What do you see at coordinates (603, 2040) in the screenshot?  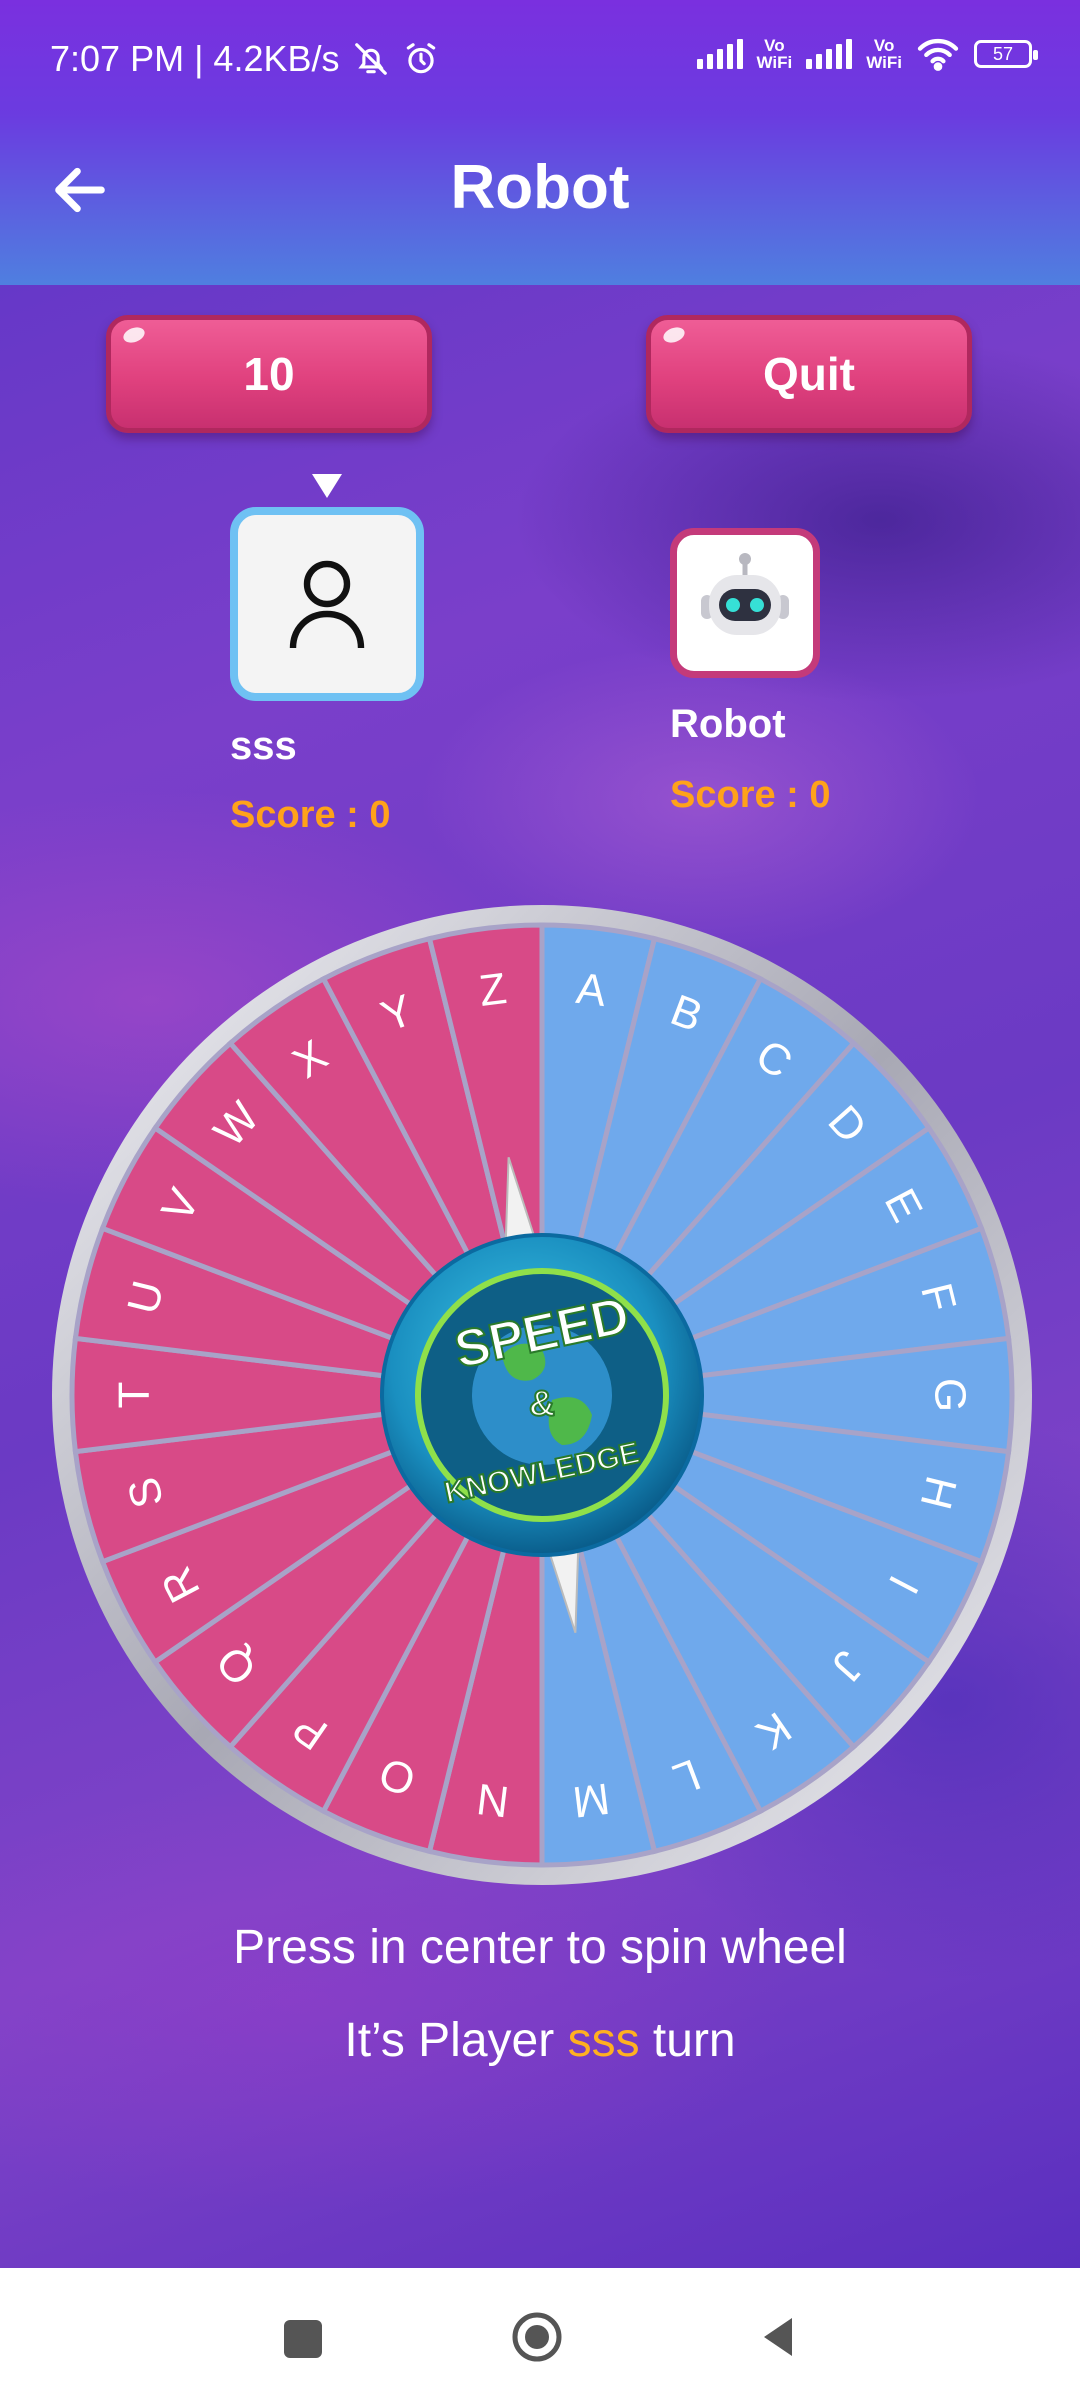 I see `turn-player-name: sss` at bounding box center [603, 2040].